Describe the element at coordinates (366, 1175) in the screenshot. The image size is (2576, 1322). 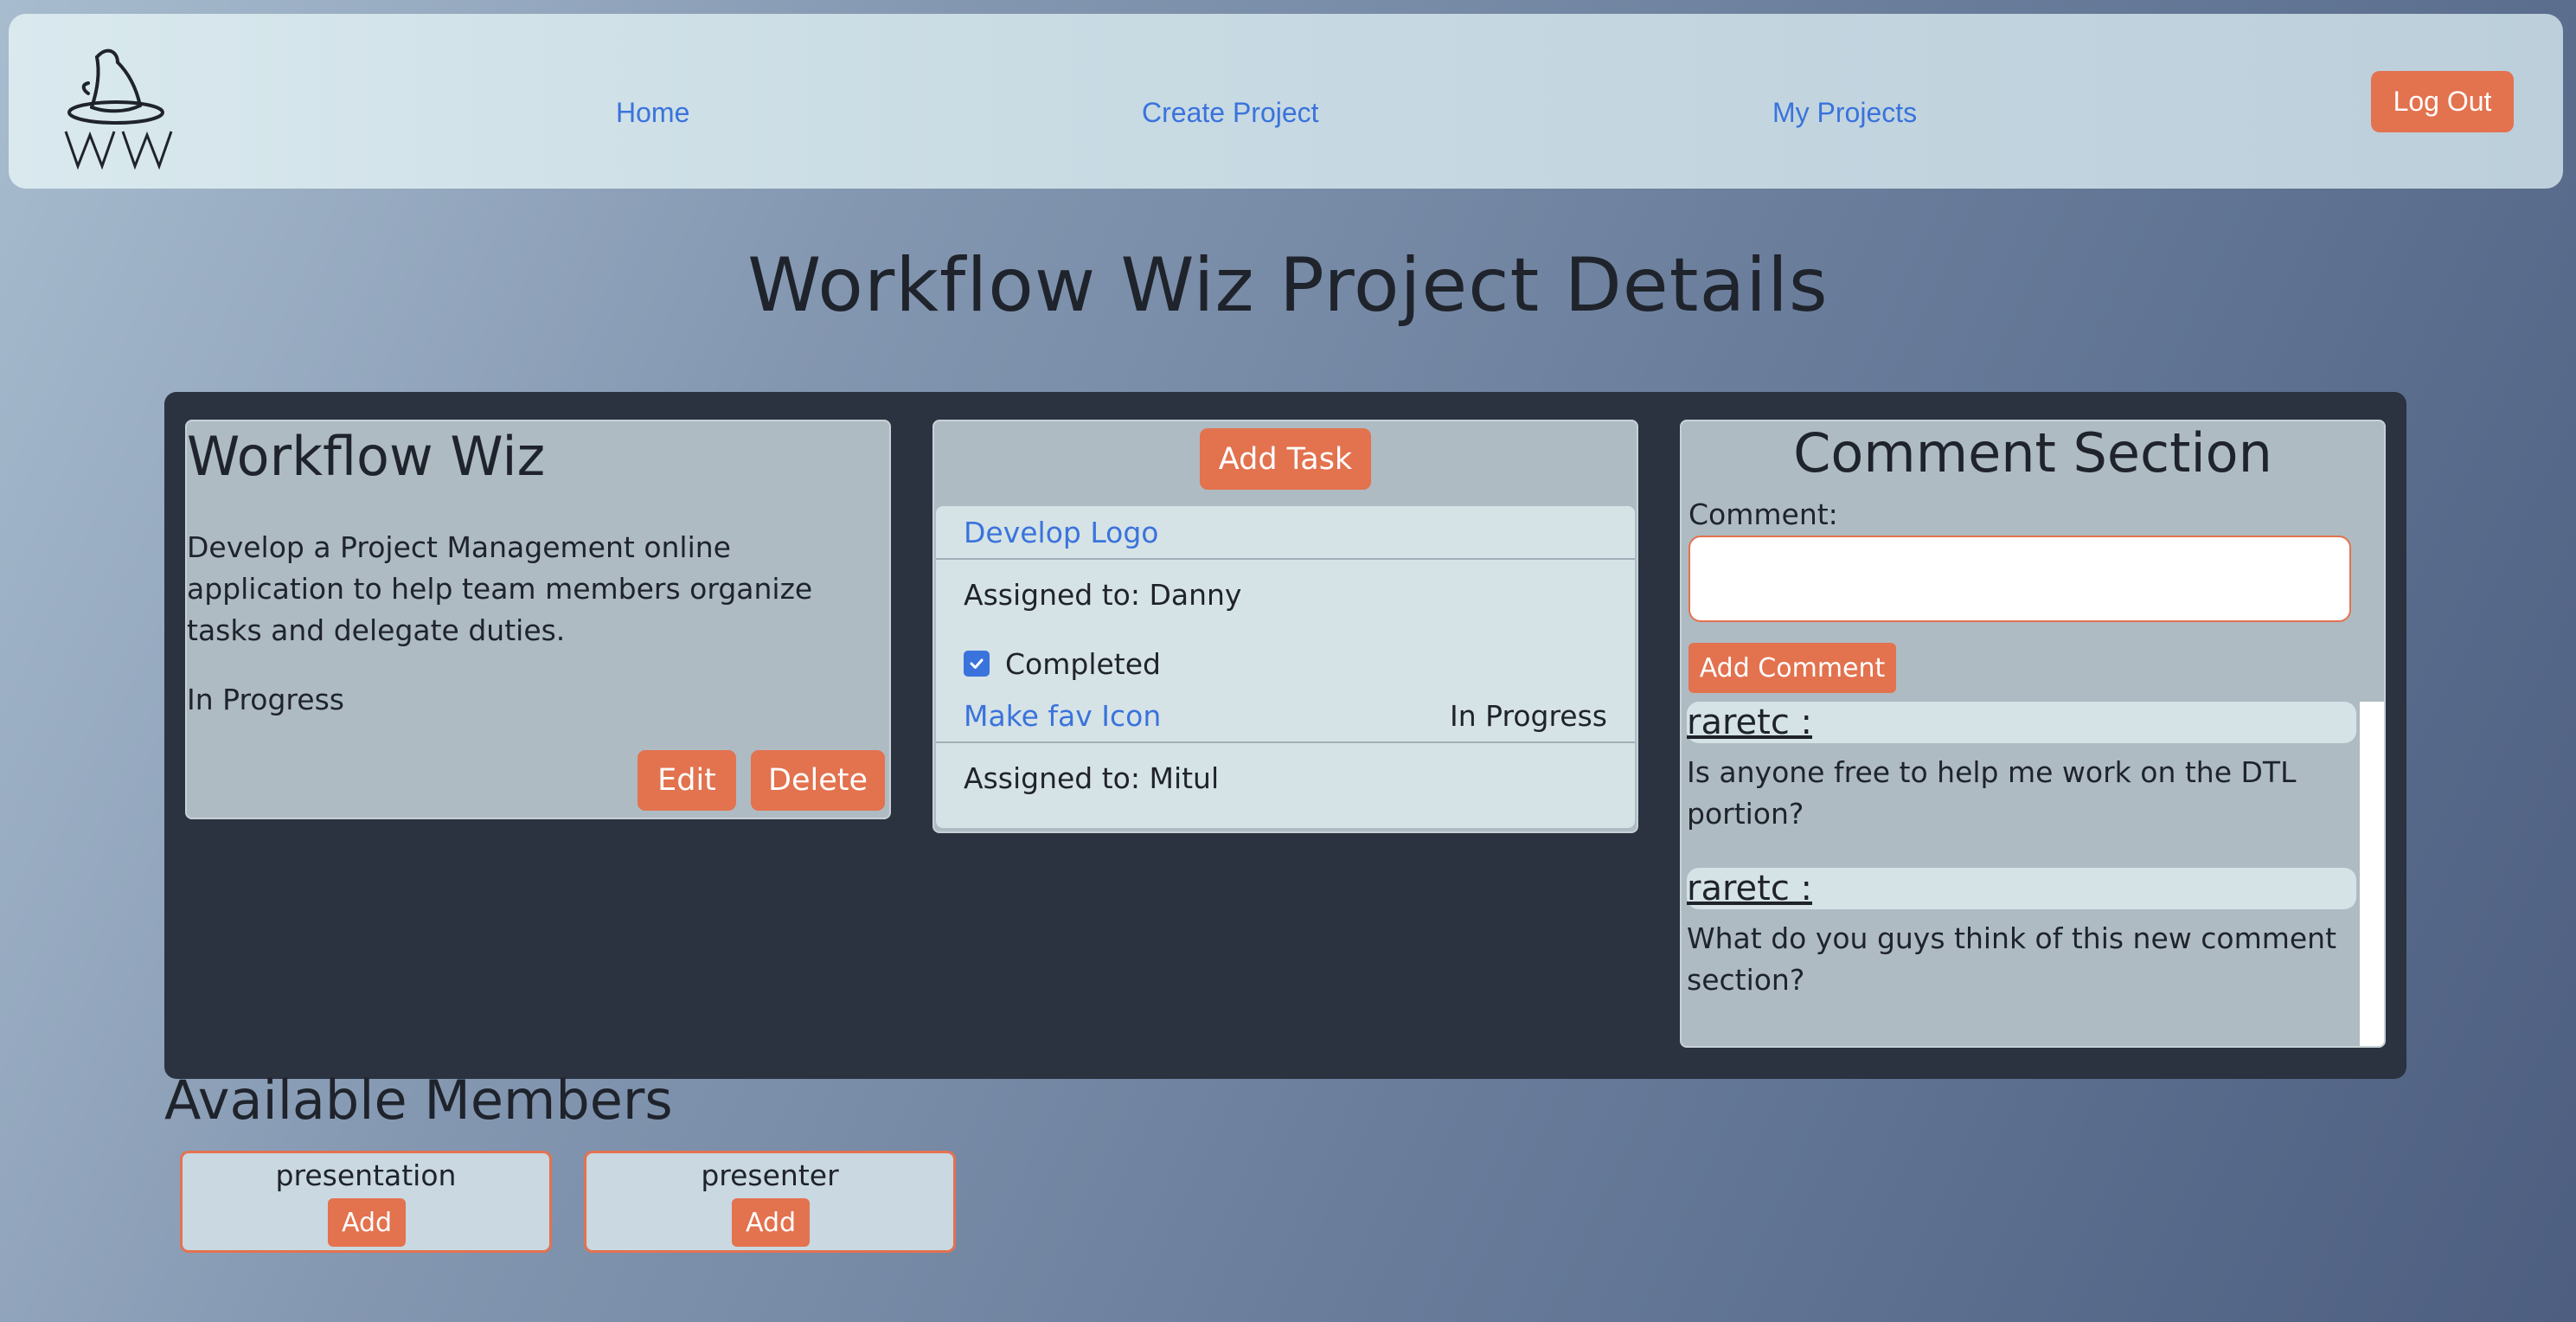
I see `member-name: presentation` at that location.